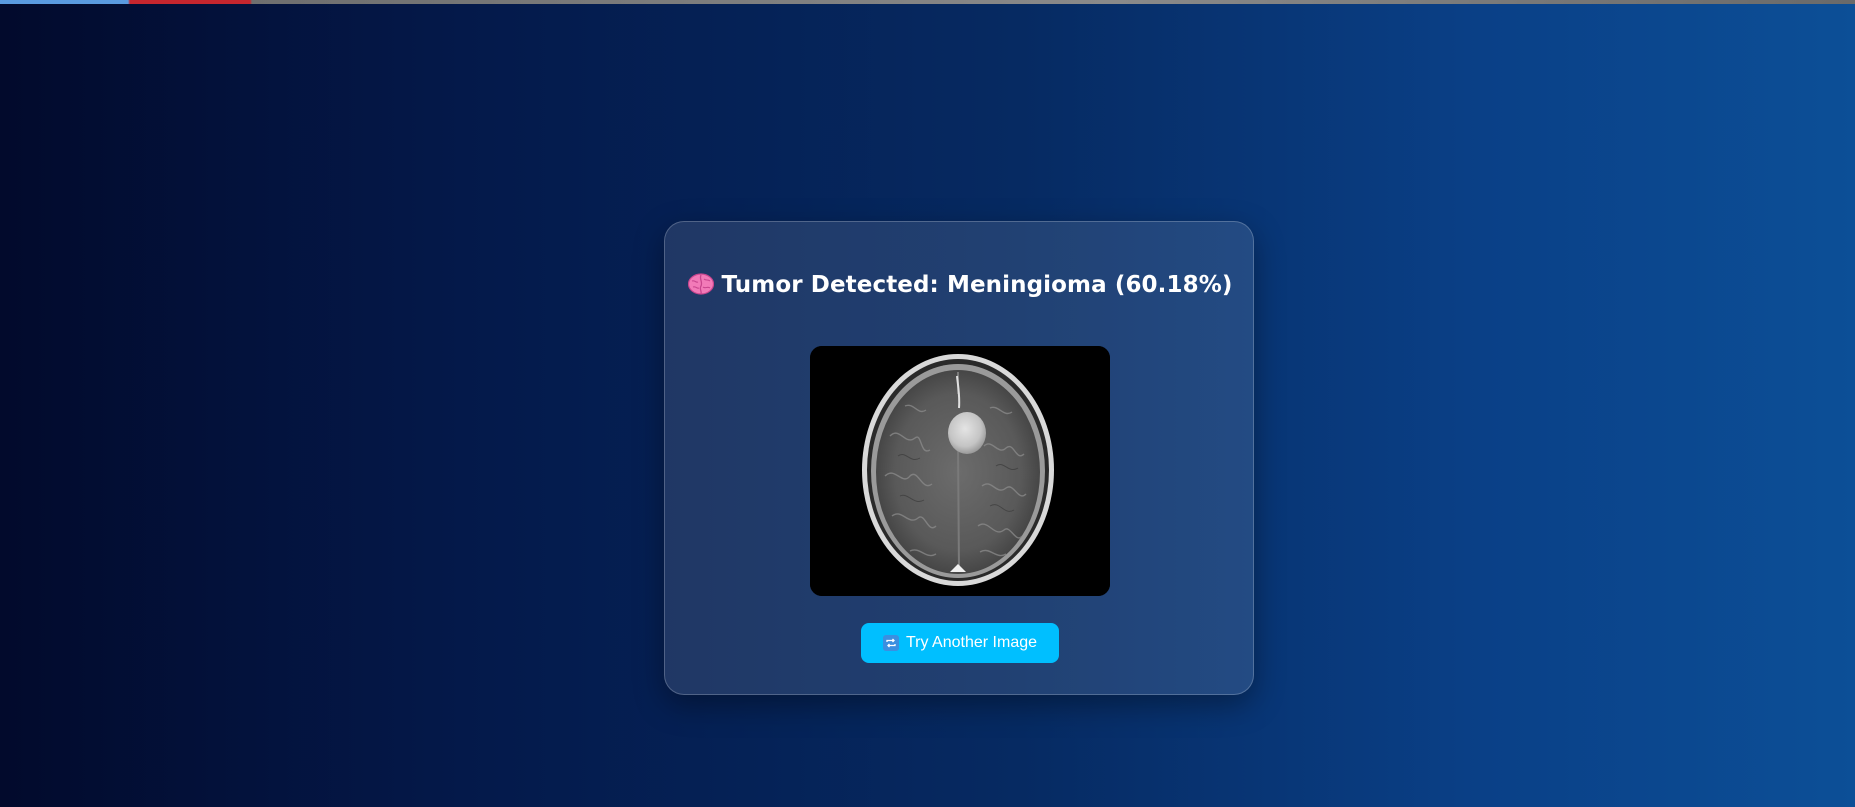 The image size is (1855, 807). What do you see at coordinates (700, 284) in the screenshot?
I see `brain-icon` at bounding box center [700, 284].